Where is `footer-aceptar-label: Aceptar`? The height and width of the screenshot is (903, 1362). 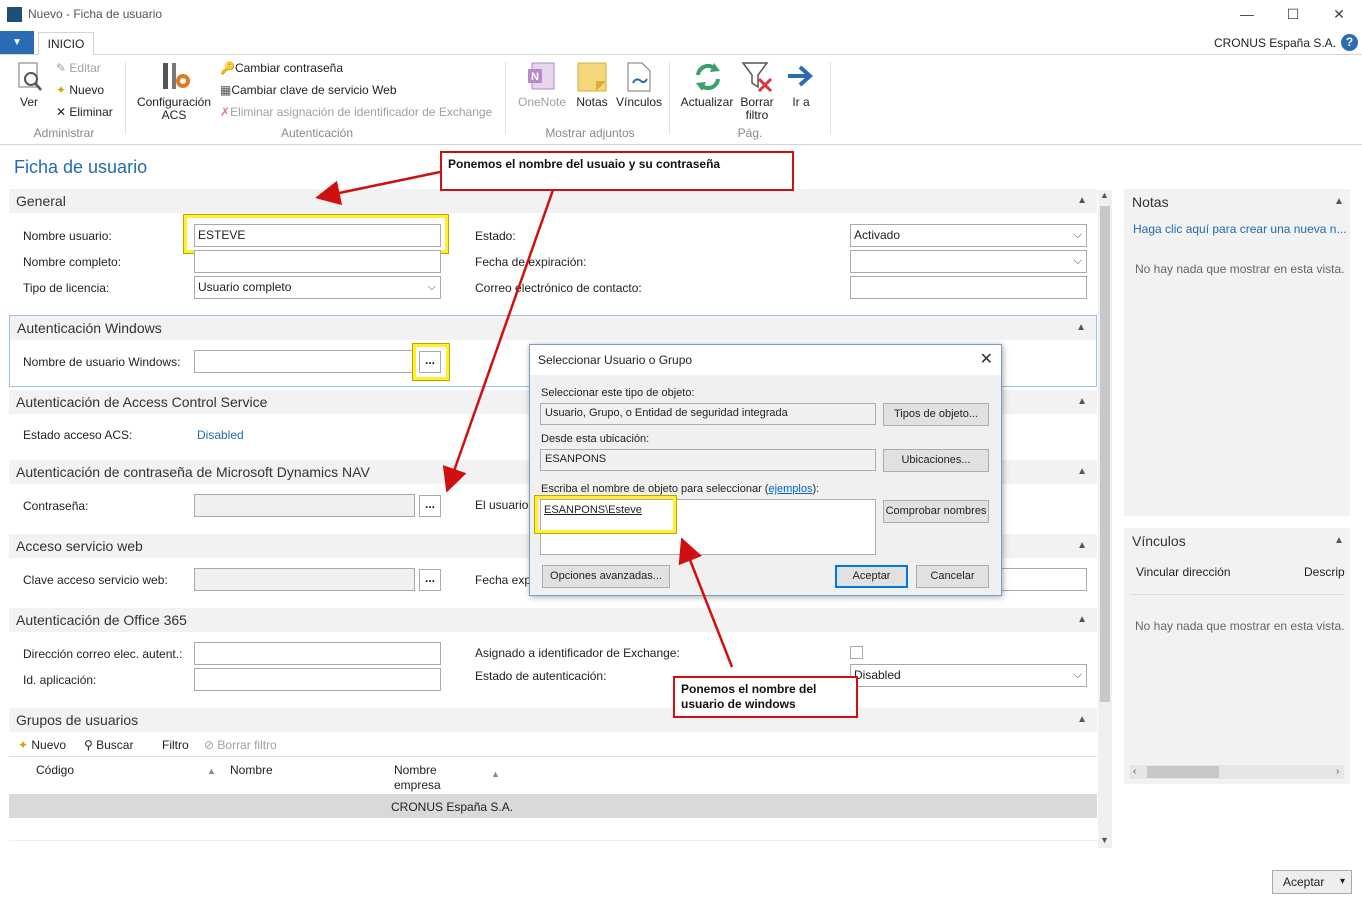 footer-aceptar-label: Aceptar is located at coordinates (1304, 882).